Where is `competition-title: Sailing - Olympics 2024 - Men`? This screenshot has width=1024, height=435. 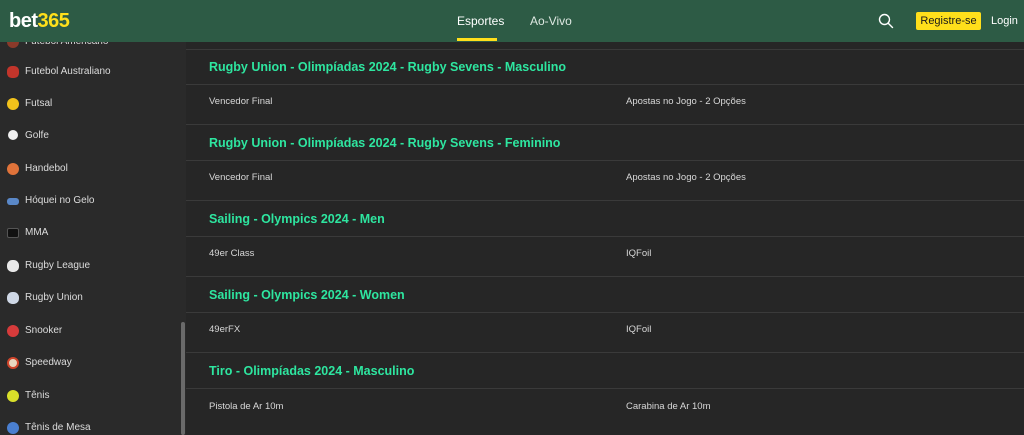 competition-title: Sailing - Olympics 2024 - Men is located at coordinates (297, 219).